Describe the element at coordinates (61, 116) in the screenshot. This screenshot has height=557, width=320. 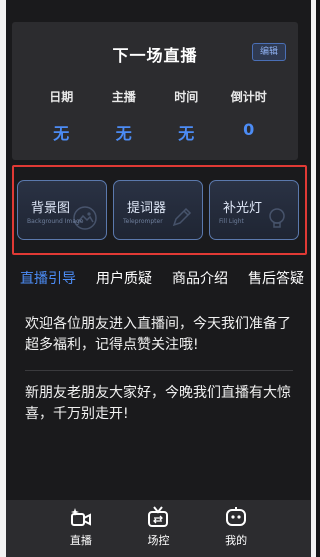
I see `info-column-date: 日期 无` at that location.